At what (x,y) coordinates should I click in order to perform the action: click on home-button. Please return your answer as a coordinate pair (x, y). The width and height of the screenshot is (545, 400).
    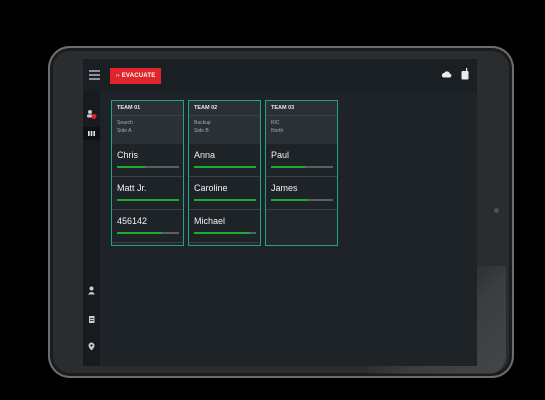
    Looking at the image, I should click on (496, 210).